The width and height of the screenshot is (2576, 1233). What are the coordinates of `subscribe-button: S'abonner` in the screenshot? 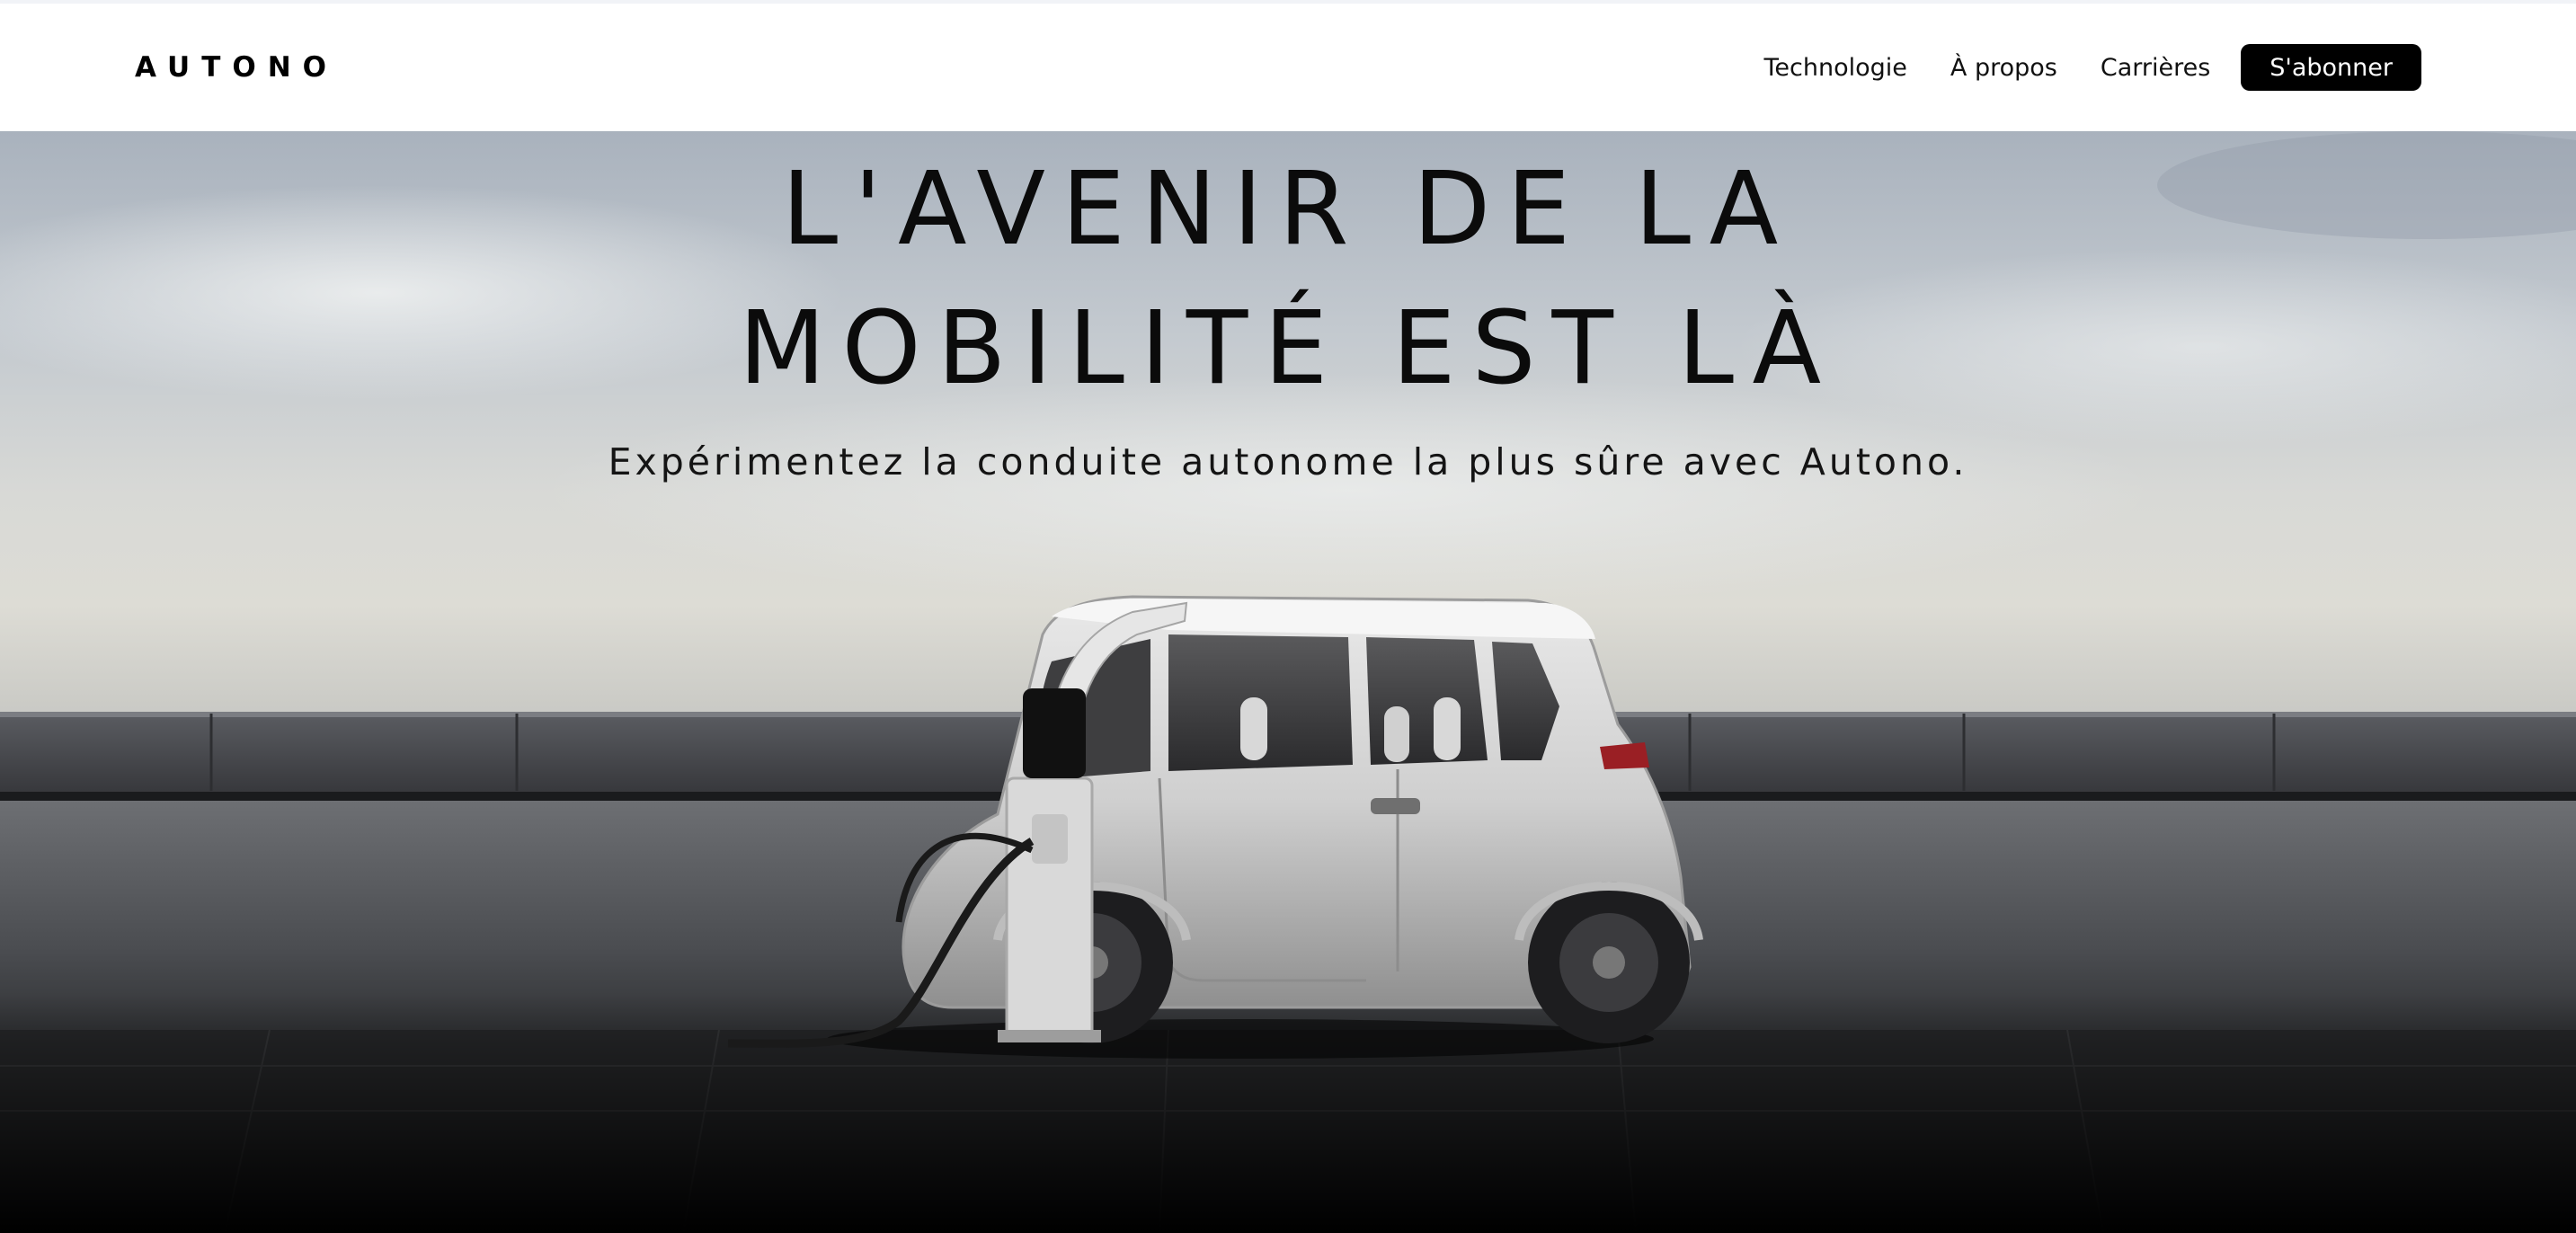 It's located at (2331, 67).